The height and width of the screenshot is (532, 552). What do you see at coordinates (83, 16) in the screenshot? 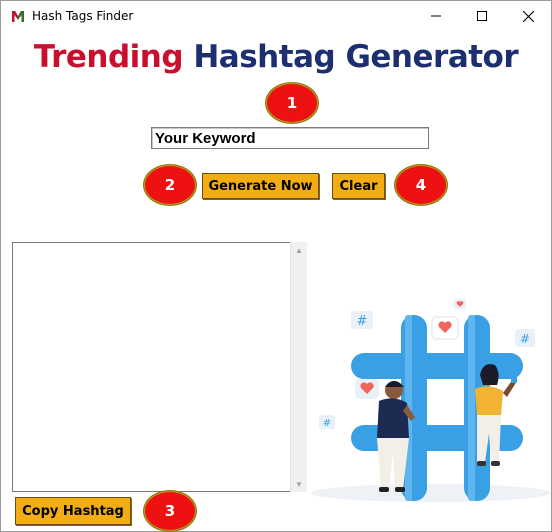
I see `window-title: Hash Tags Finder` at bounding box center [83, 16].